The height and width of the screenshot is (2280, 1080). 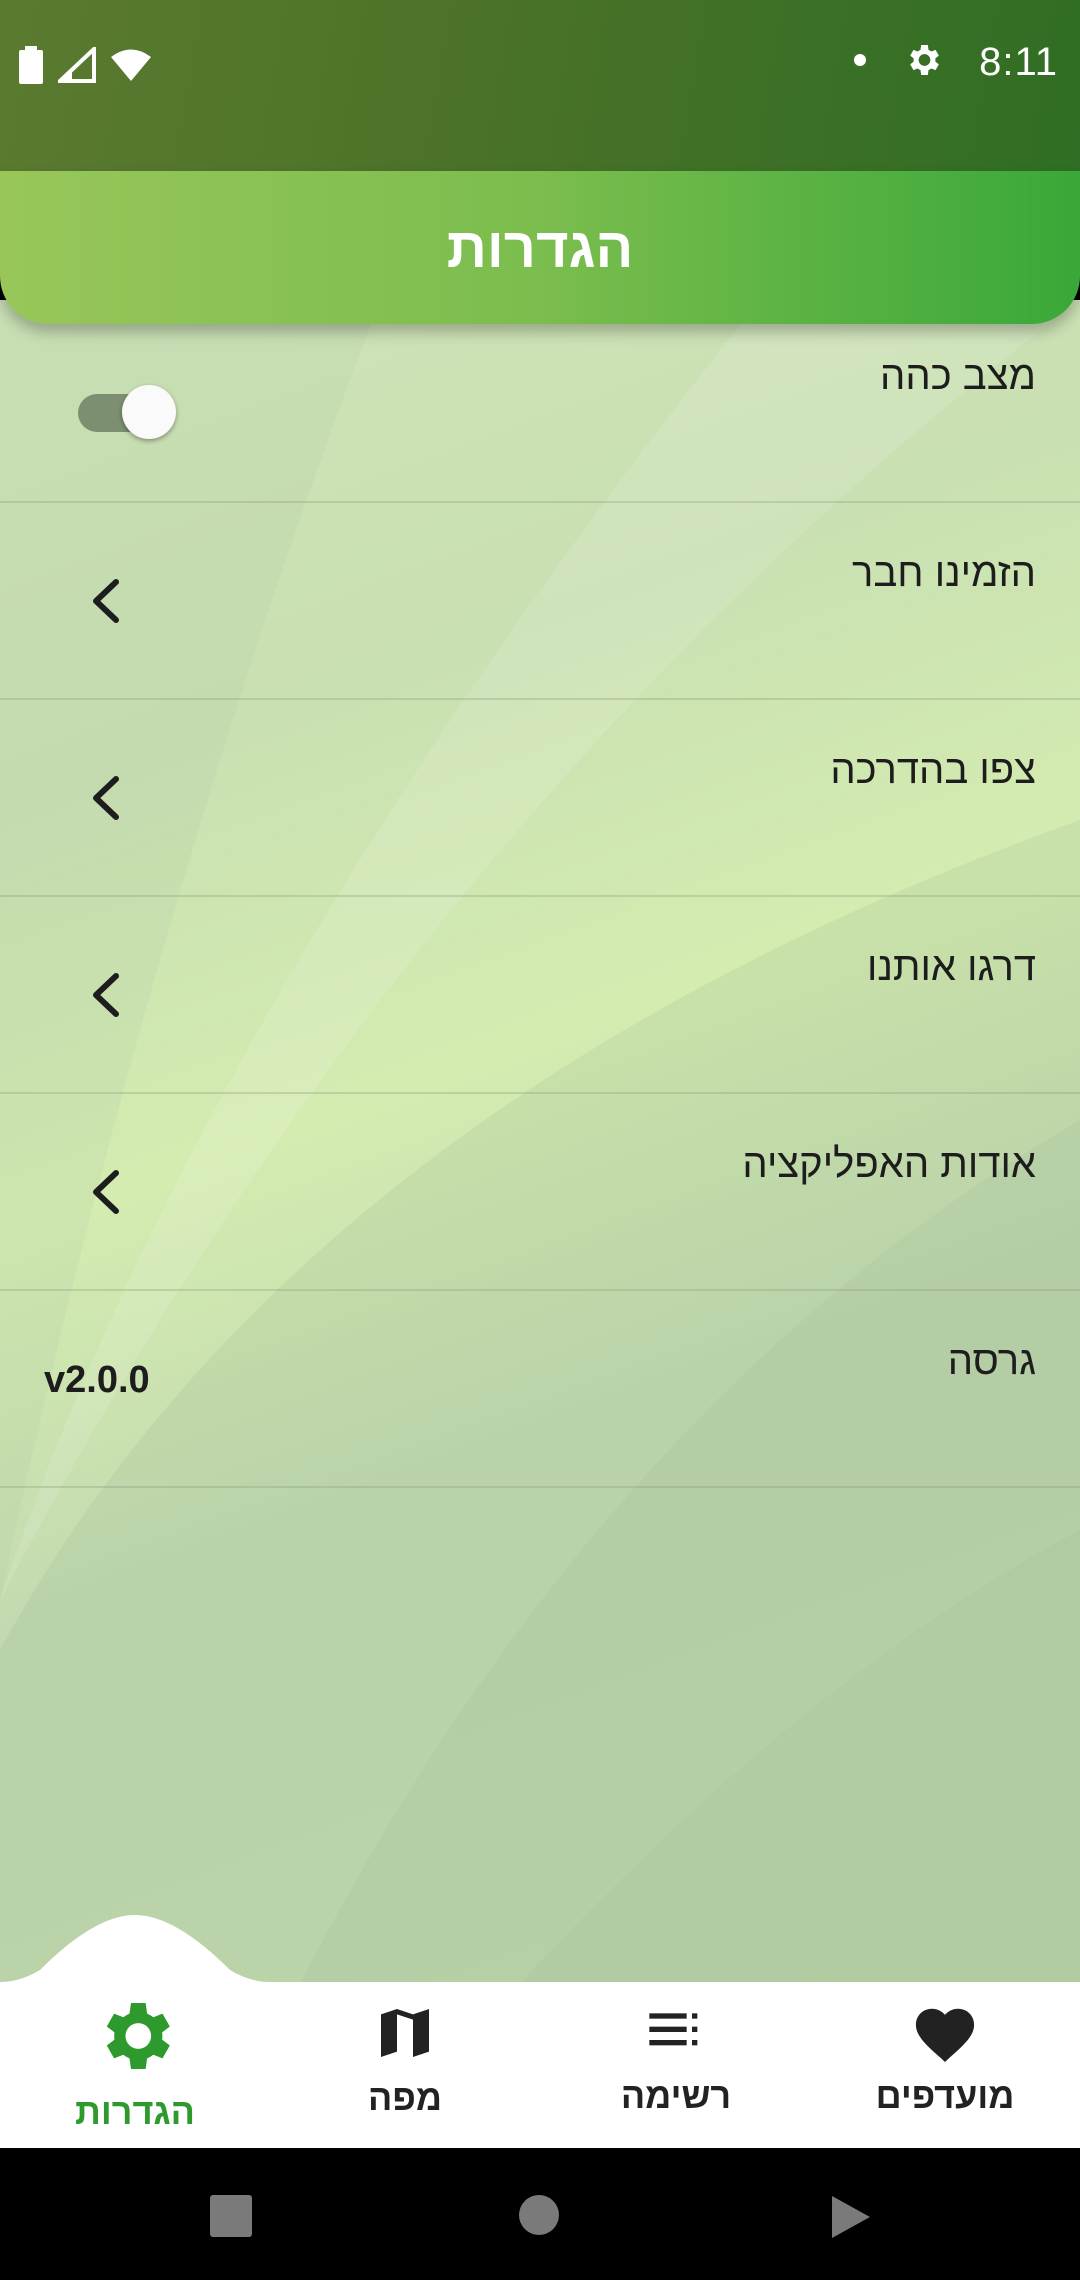 I want to click on rate-us-label: דרגו אותנו, so click(x=951, y=967).